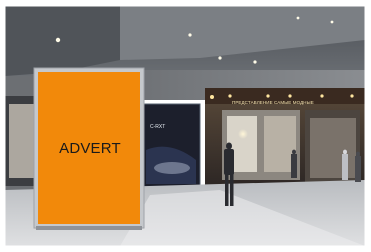 Image resolution: width=371 pixels, height=252 pixels. I want to click on poster-text: C-RXT, so click(158, 127).